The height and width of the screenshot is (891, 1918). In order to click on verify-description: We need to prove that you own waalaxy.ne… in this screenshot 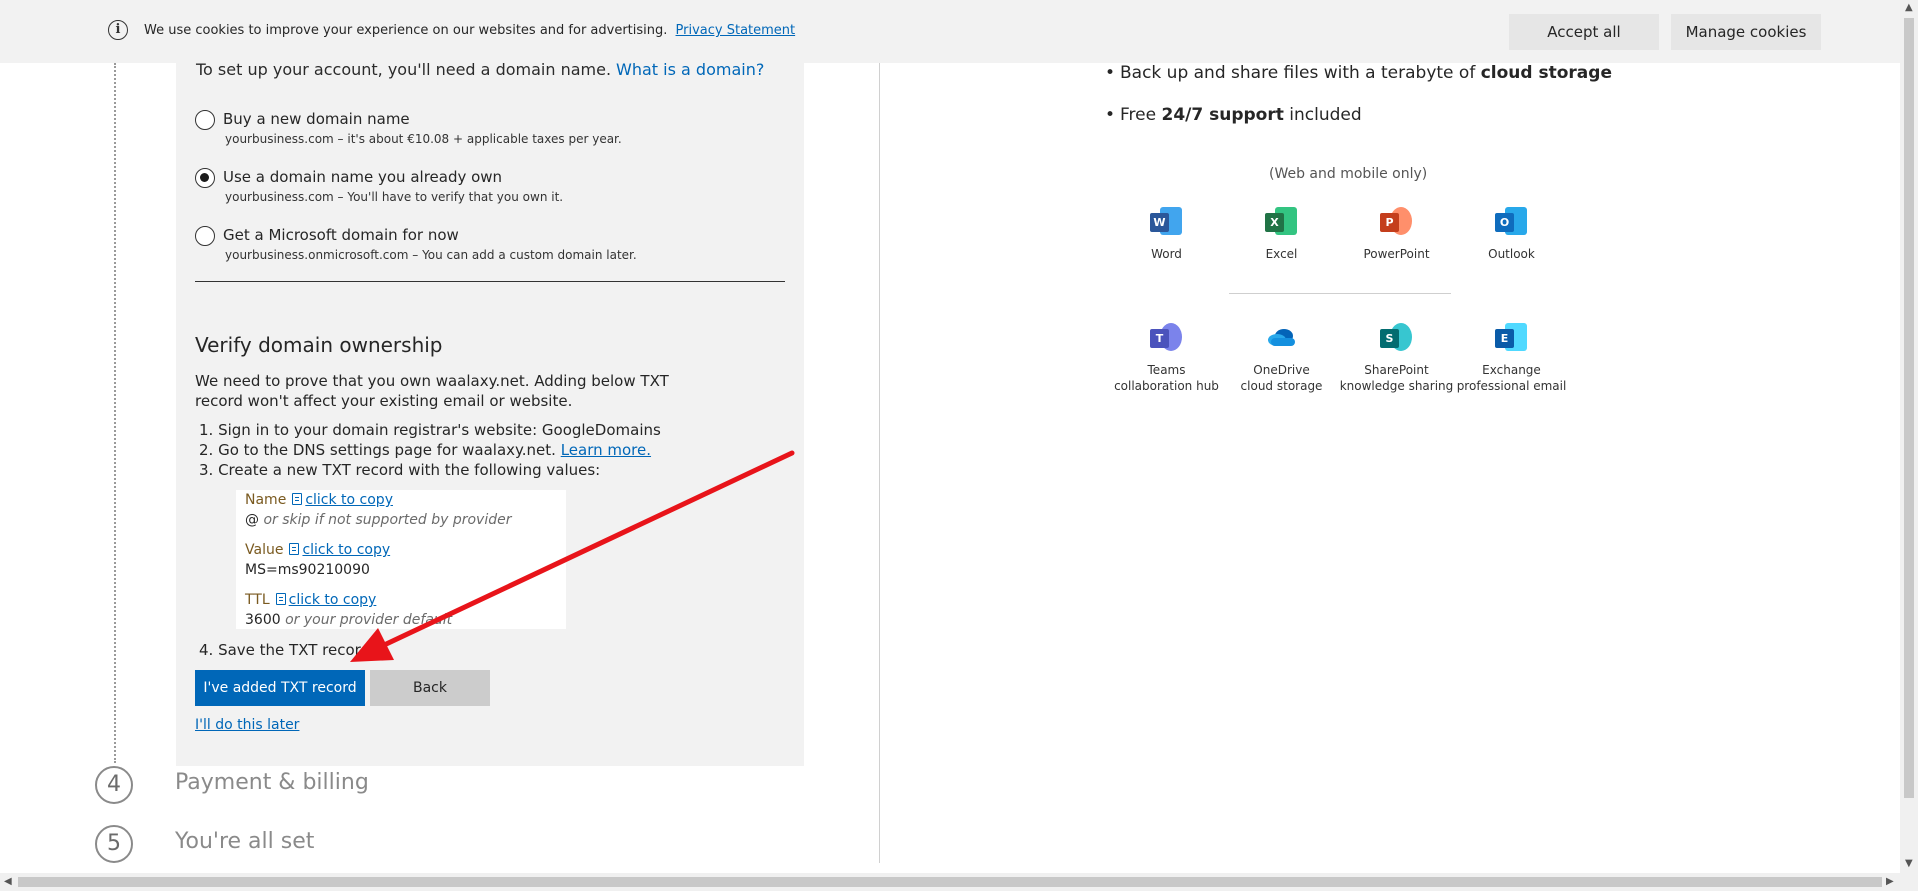, I will do `click(432, 391)`.